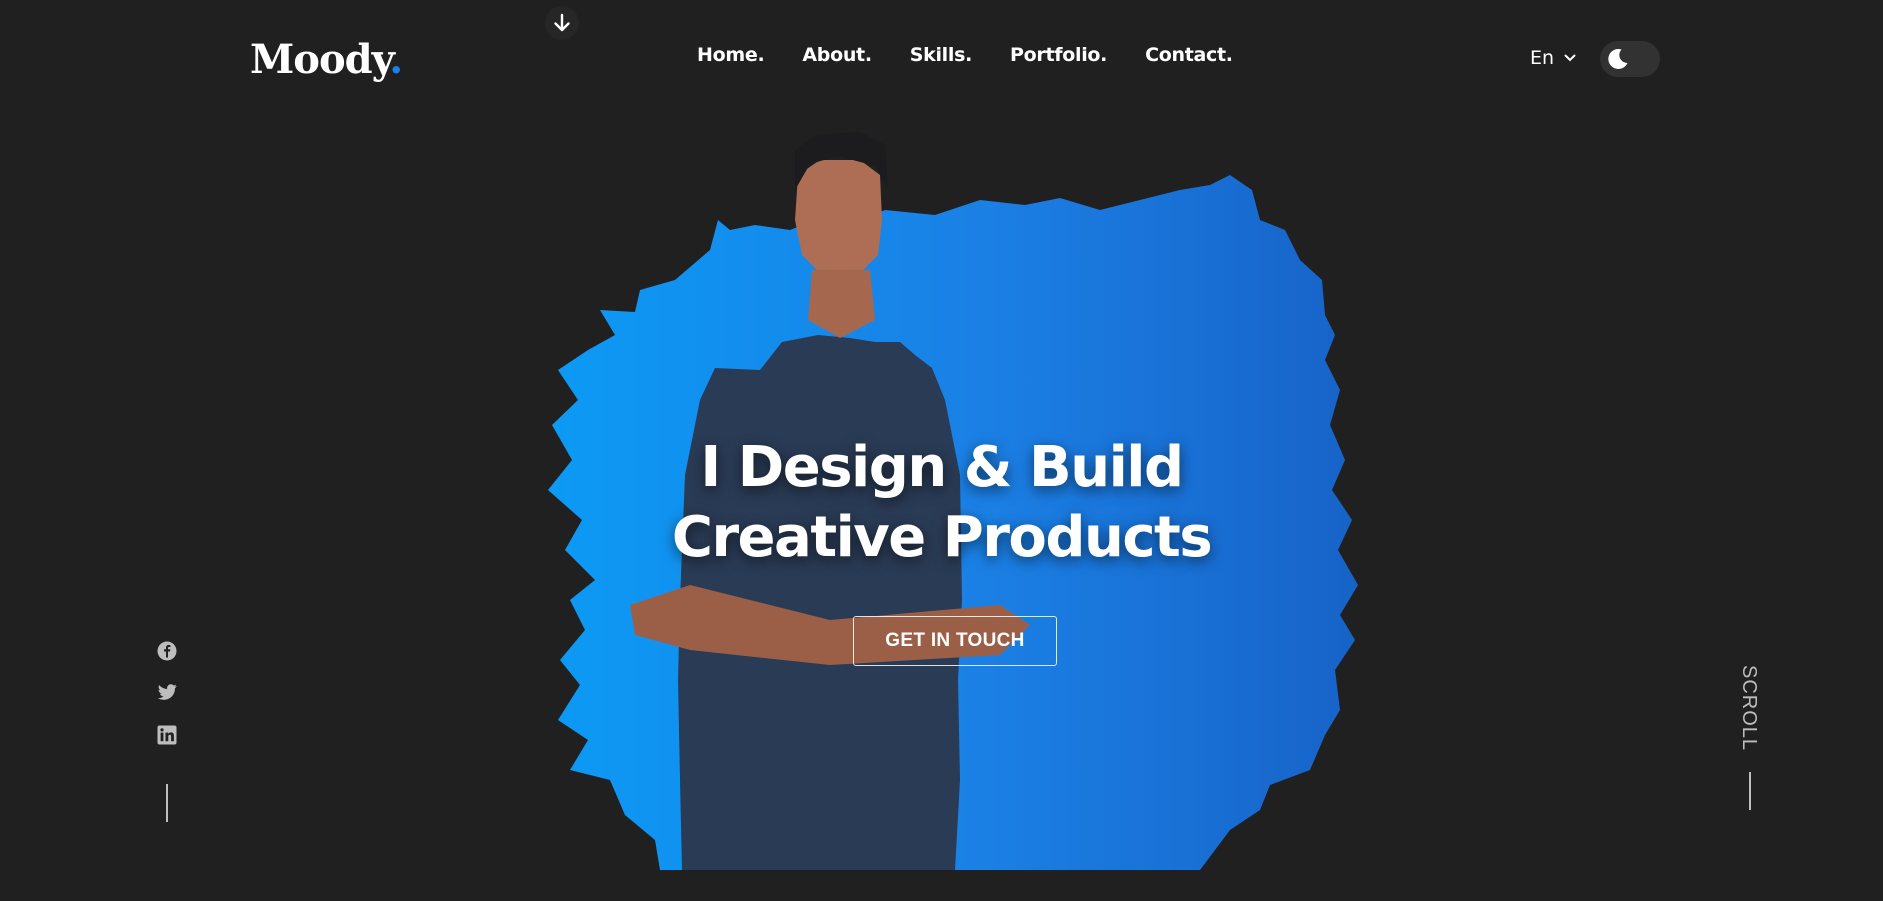 This screenshot has width=1883, height=901. Describe the element at coordinates (320, 59) in the screenshot. I see `brand-name: Moody` at that location.